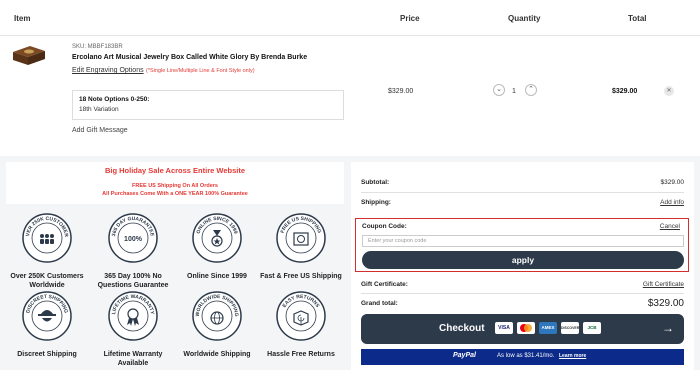 The image size is (700, 370). I want to click on product-thumbnail, so click(29, 55).